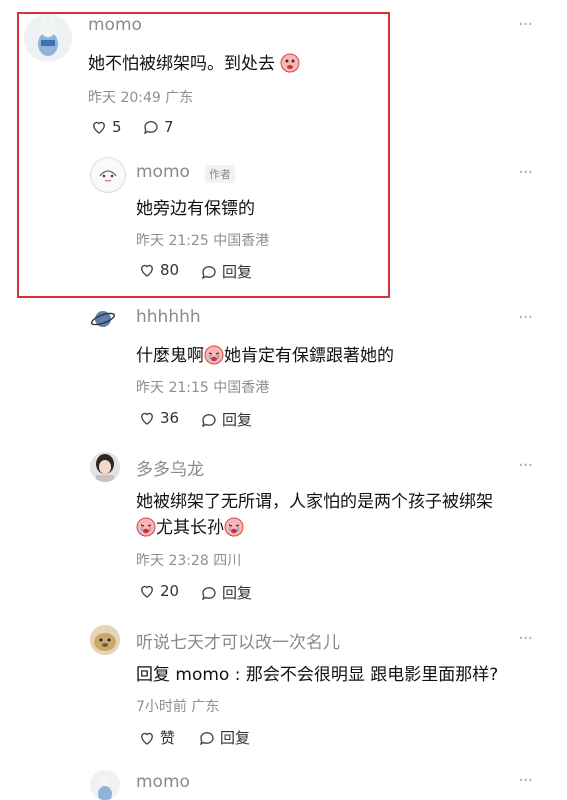 This screenshot has height=800, width=567. Describe the element at coordinates (117, 127) in the screenshot. I see `like-count: 5` at that location.